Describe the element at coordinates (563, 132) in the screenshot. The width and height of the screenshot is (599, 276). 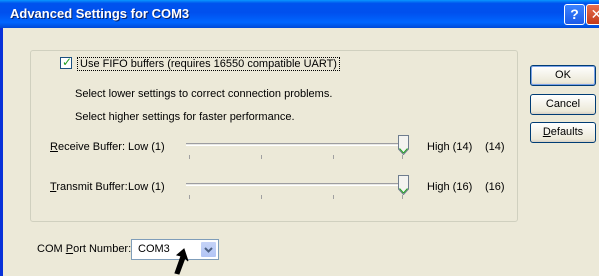
I see `defaults-button: Defaults` at that location.